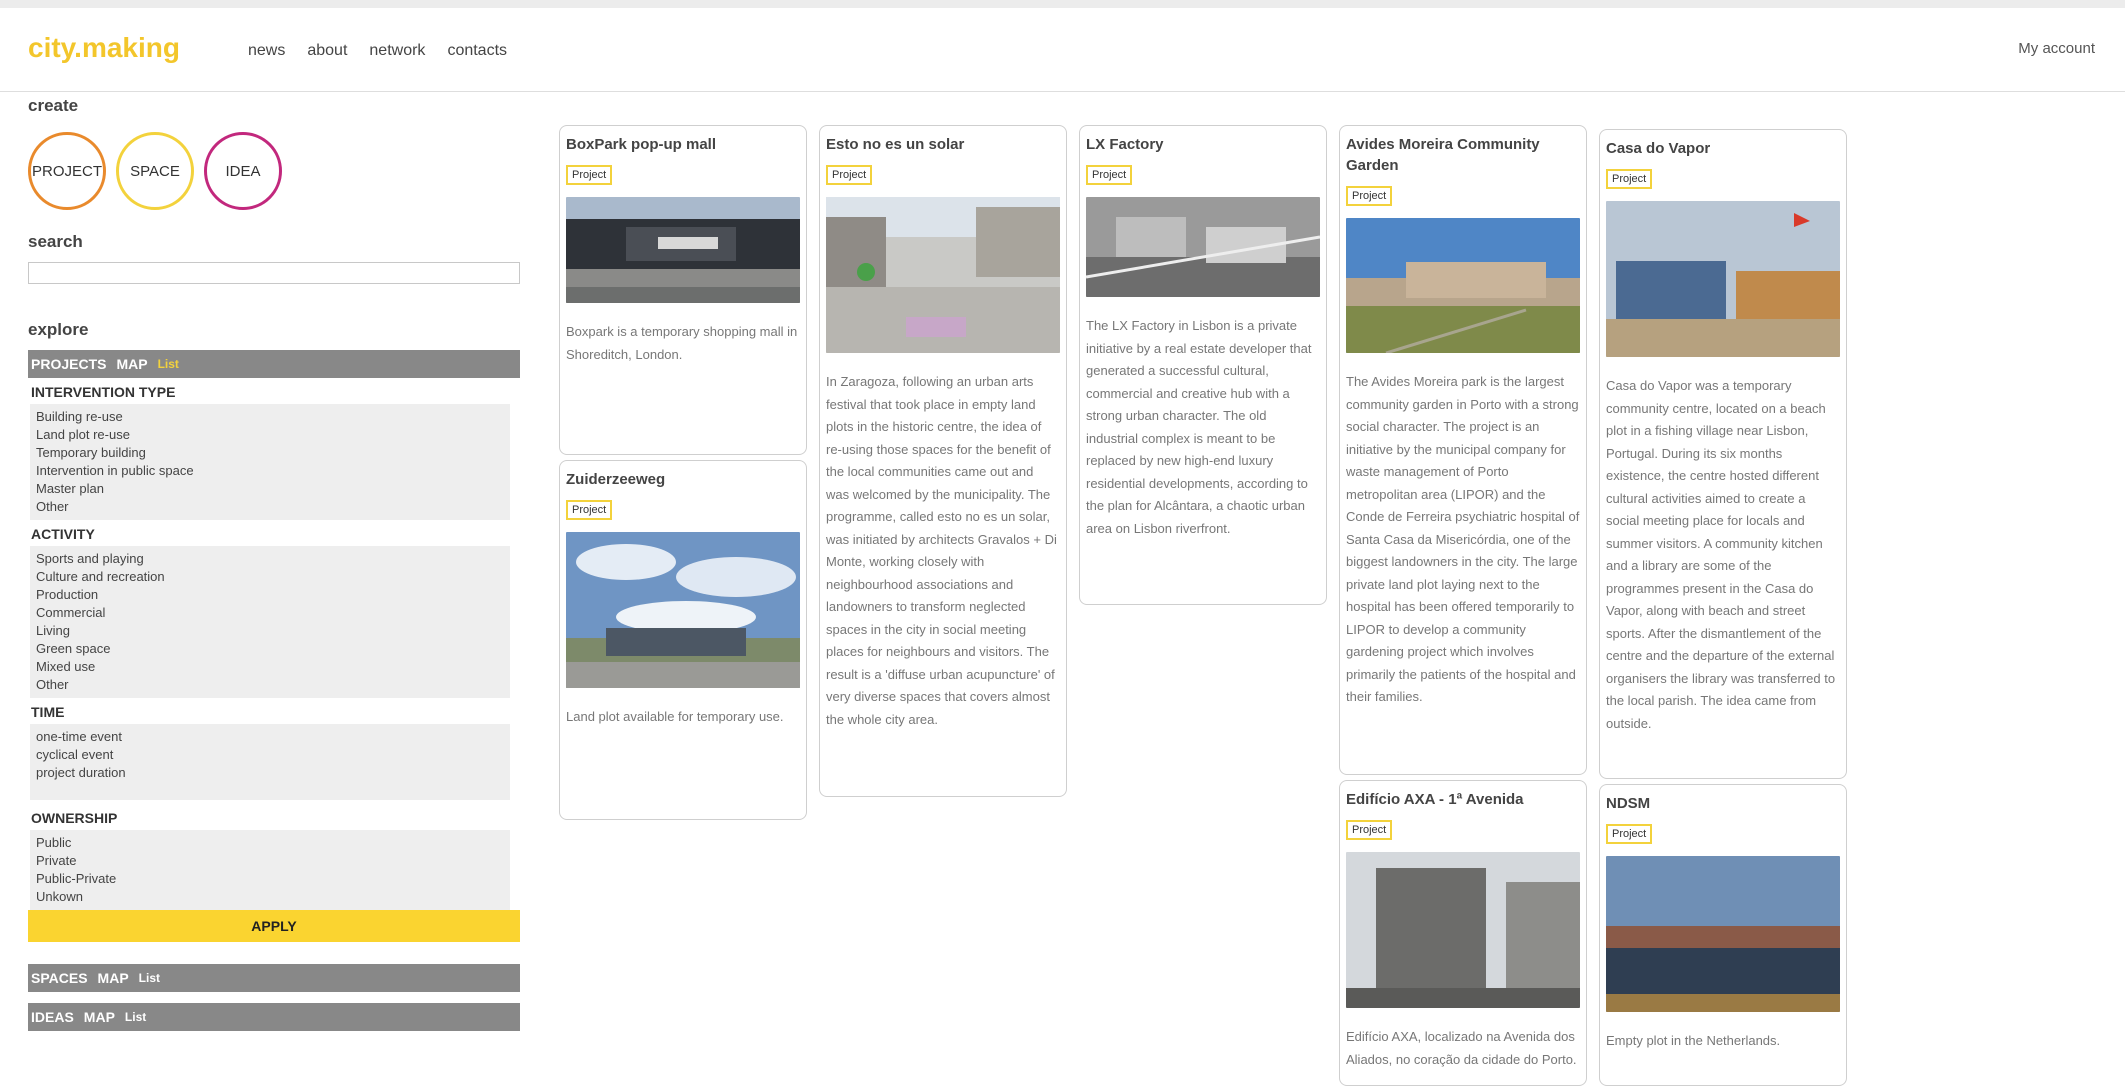 The height and width of the screenshot is (1086, 2125). What do you see at coordinates (327, 51) in the screenshot?
I see `nav-about: about` at bounding box center [327, 51].